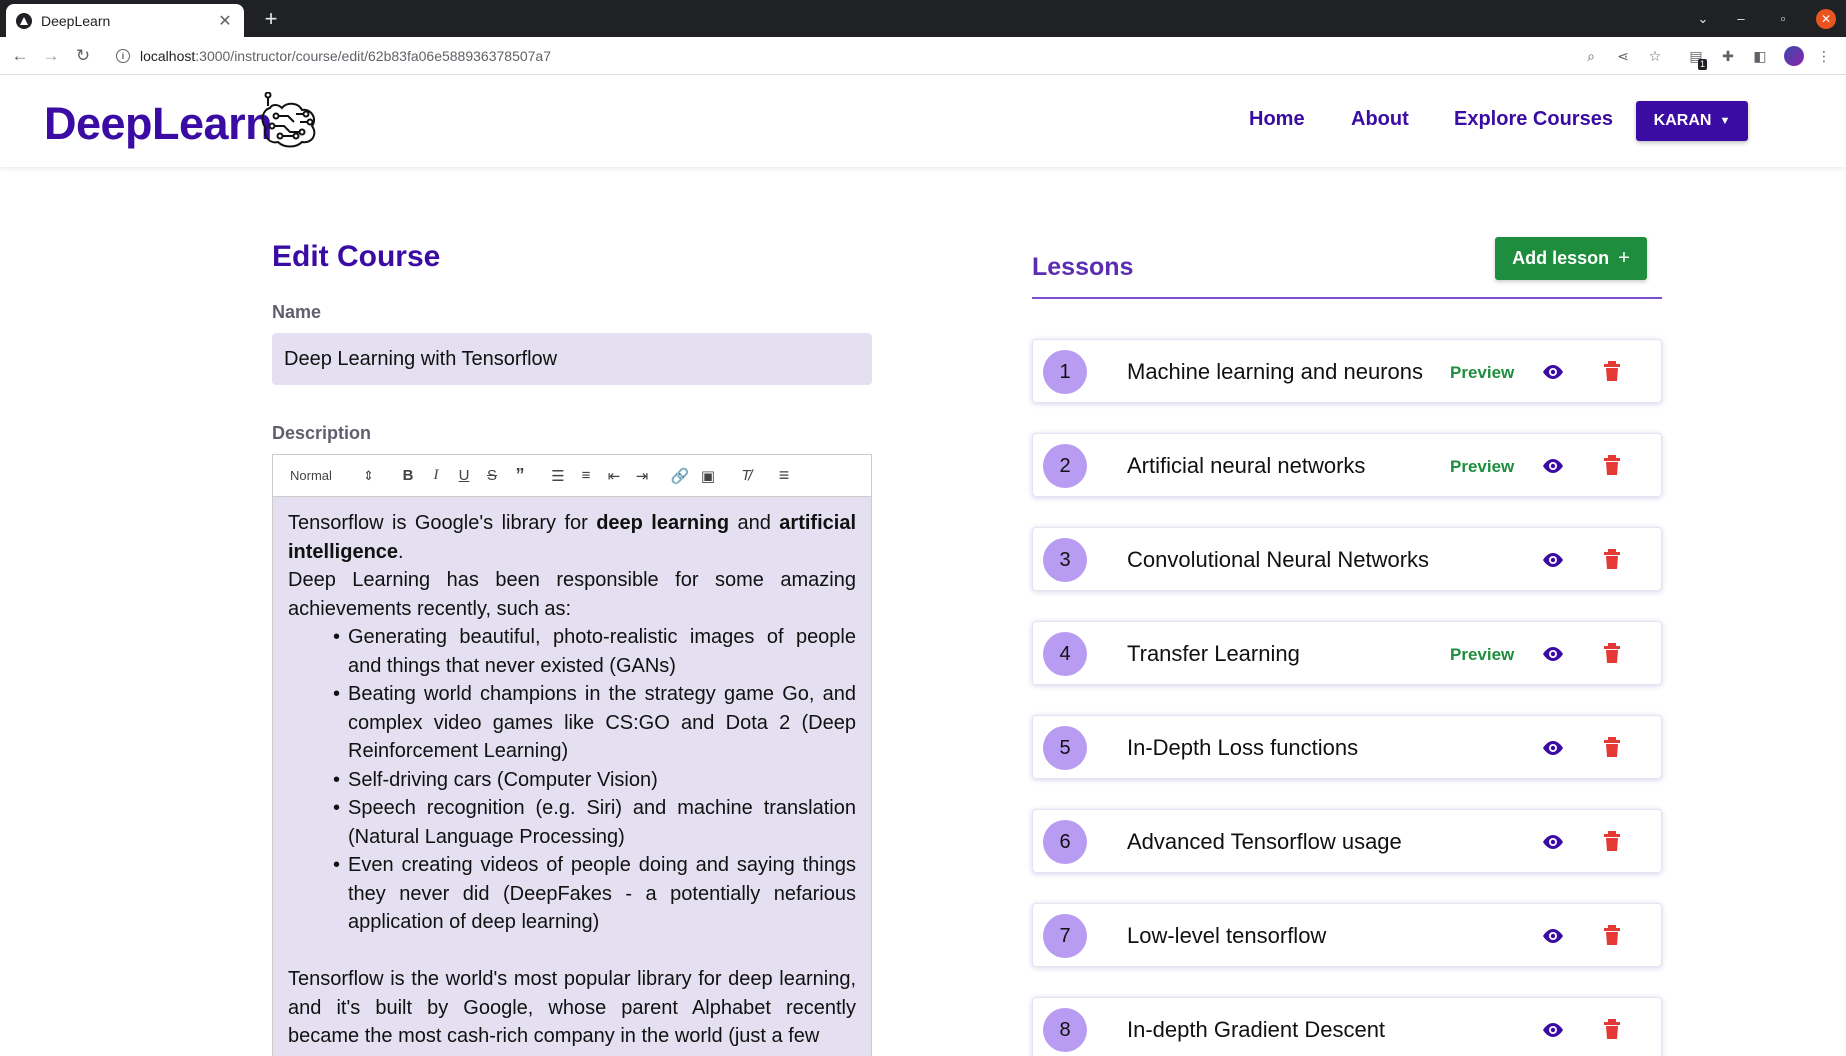 Image resolution: width=1846 pixels, height=1056 pixels. I want to click on browser-tab: DeepLearn ✕, so click(125, 20).